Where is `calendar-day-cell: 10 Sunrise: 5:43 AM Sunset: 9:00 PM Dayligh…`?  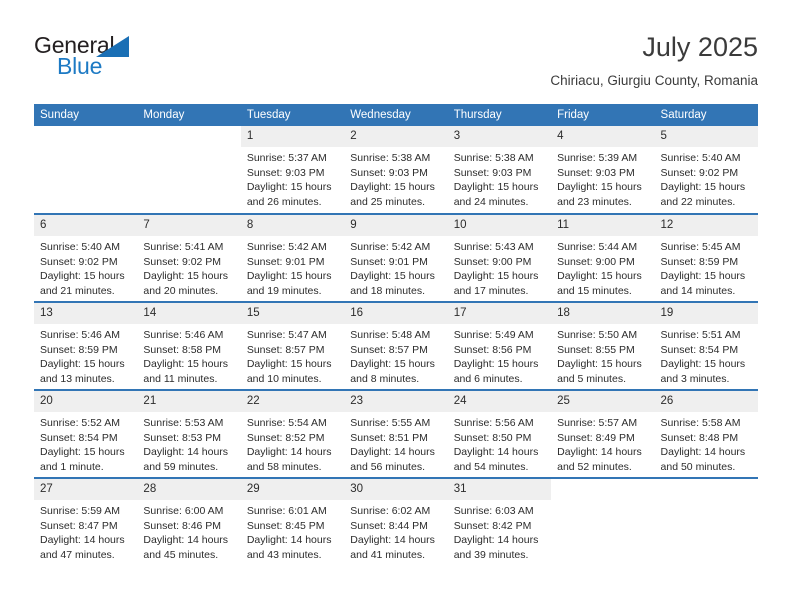
calendar-day-cell: 10 Sunrise: 5:43 AM Sunset: 9:00 PM Dayligh… is located at coordinates (499, 257).